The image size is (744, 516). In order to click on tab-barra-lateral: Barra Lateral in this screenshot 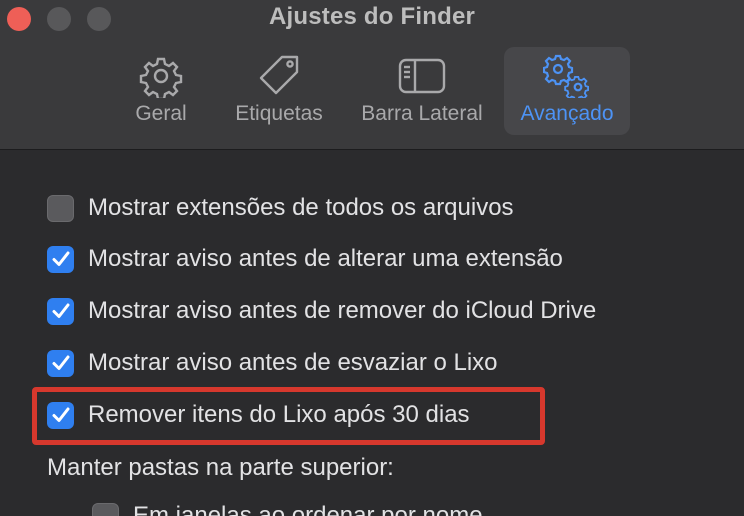, I will do `click(422, 91)`.